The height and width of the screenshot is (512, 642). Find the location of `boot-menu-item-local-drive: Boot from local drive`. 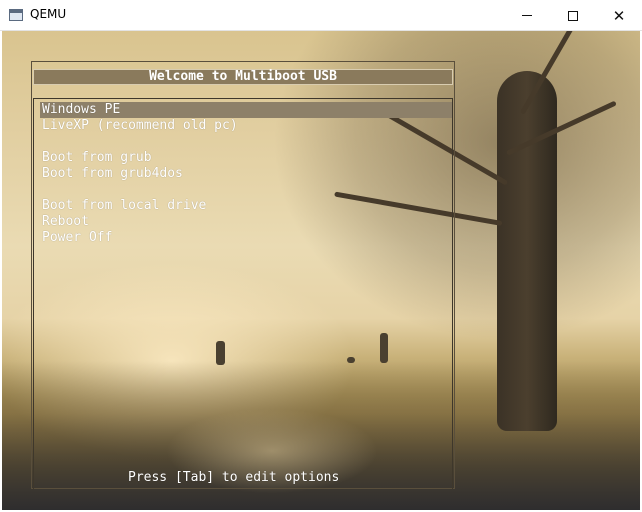

boot-menu-item-local-drive: Boot from local drive is located at coordinates (246, 206).